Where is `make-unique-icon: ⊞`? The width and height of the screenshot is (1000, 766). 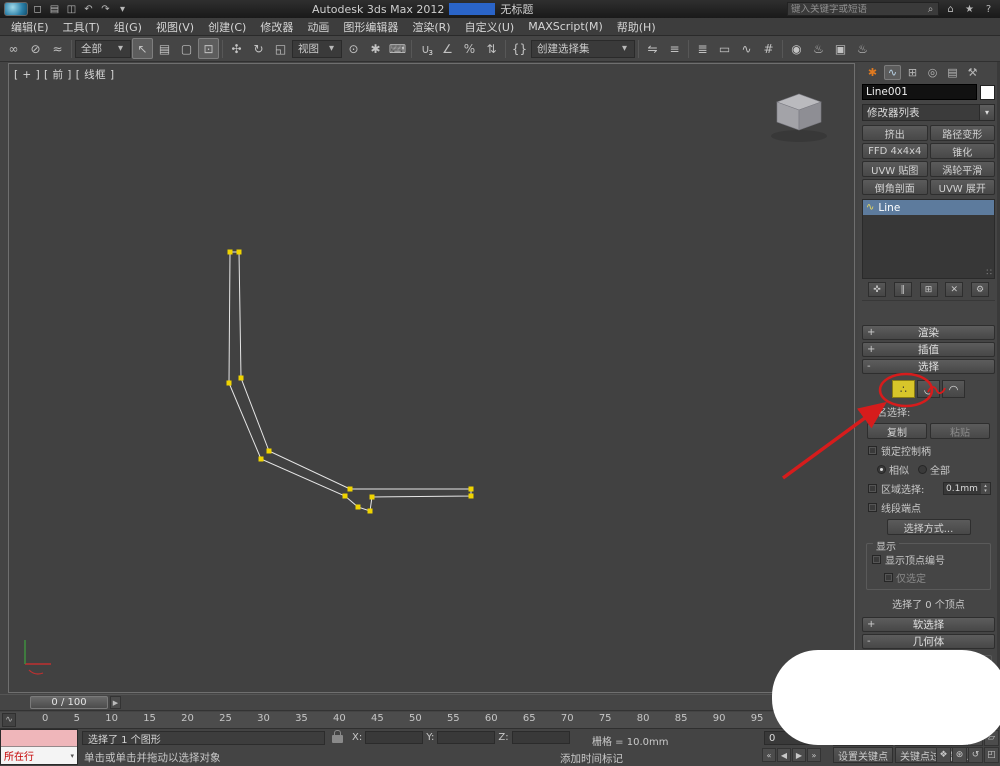 make-unique-icon: ⊞ is located at coordinates (928, 289).